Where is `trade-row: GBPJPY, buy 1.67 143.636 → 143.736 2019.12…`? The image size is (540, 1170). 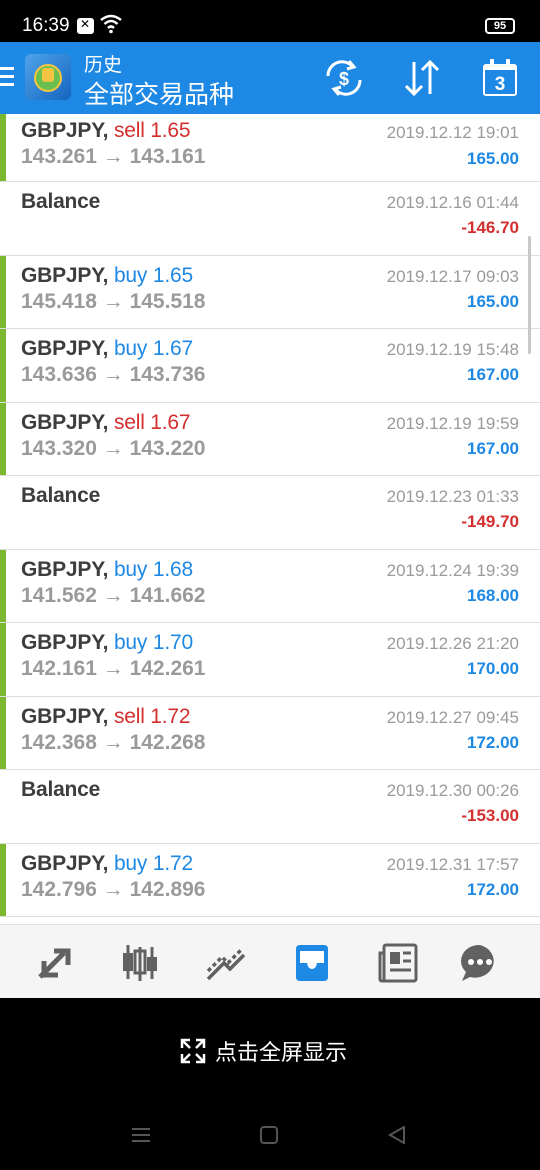
trade-row: GBPJPY, buy 1.67 143.636 → 143.736 2019.12… is located at coordinates (270, 366).